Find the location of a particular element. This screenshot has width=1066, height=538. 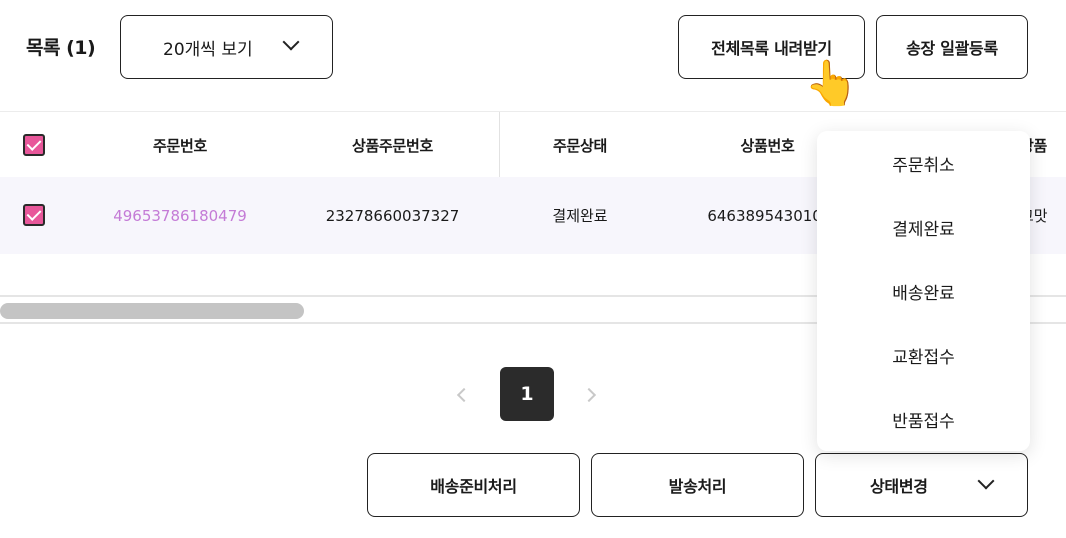

ship-button: 발송처리 is located at coordinates (697, 485).